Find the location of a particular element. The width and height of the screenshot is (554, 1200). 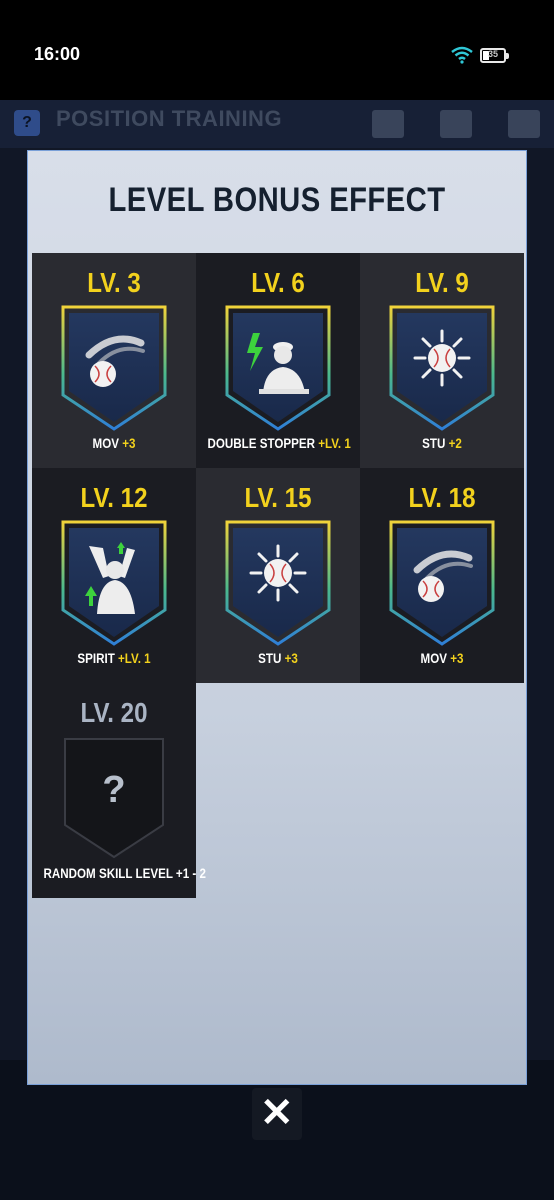

bonus-tile: LV. 9 STU +2 is located at coordinates (442, 360).